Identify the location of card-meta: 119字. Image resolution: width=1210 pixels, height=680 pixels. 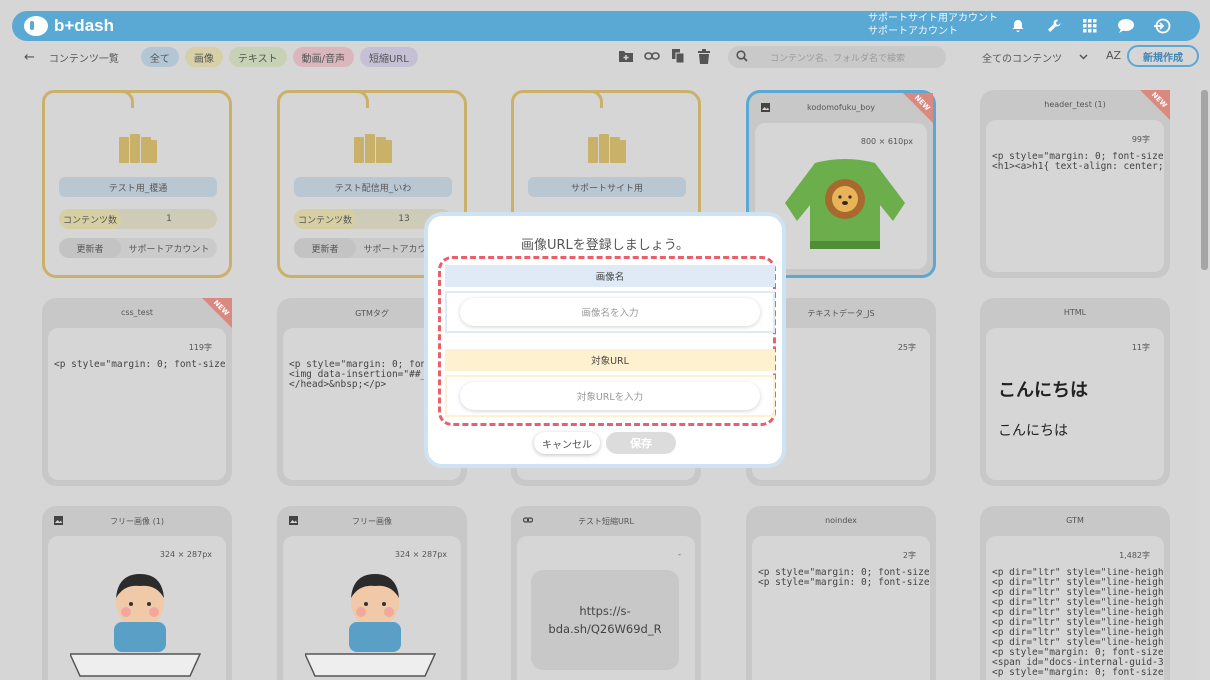
(200, 347).